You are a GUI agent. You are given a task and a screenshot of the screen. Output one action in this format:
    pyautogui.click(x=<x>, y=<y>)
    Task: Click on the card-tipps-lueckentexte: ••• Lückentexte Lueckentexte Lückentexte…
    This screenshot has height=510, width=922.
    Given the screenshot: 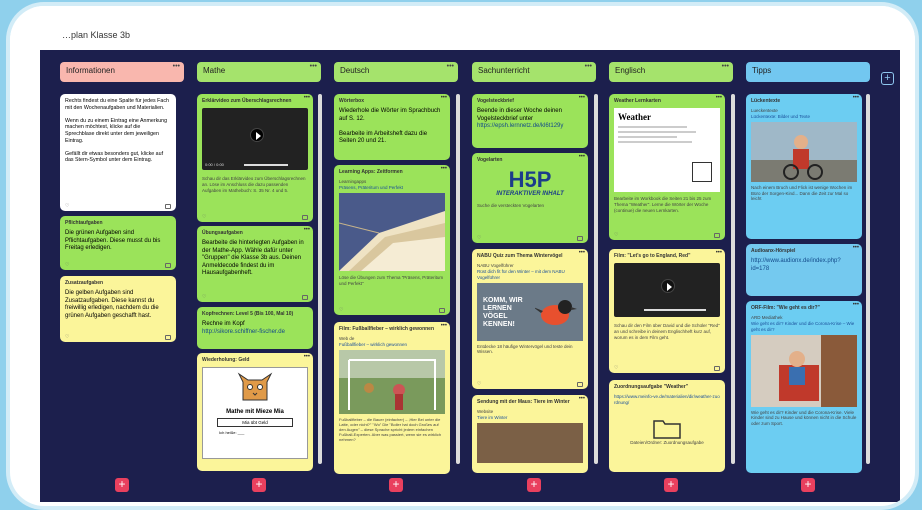 What is the action you would take?
    pyautogui.click(x=804, y=166)
    